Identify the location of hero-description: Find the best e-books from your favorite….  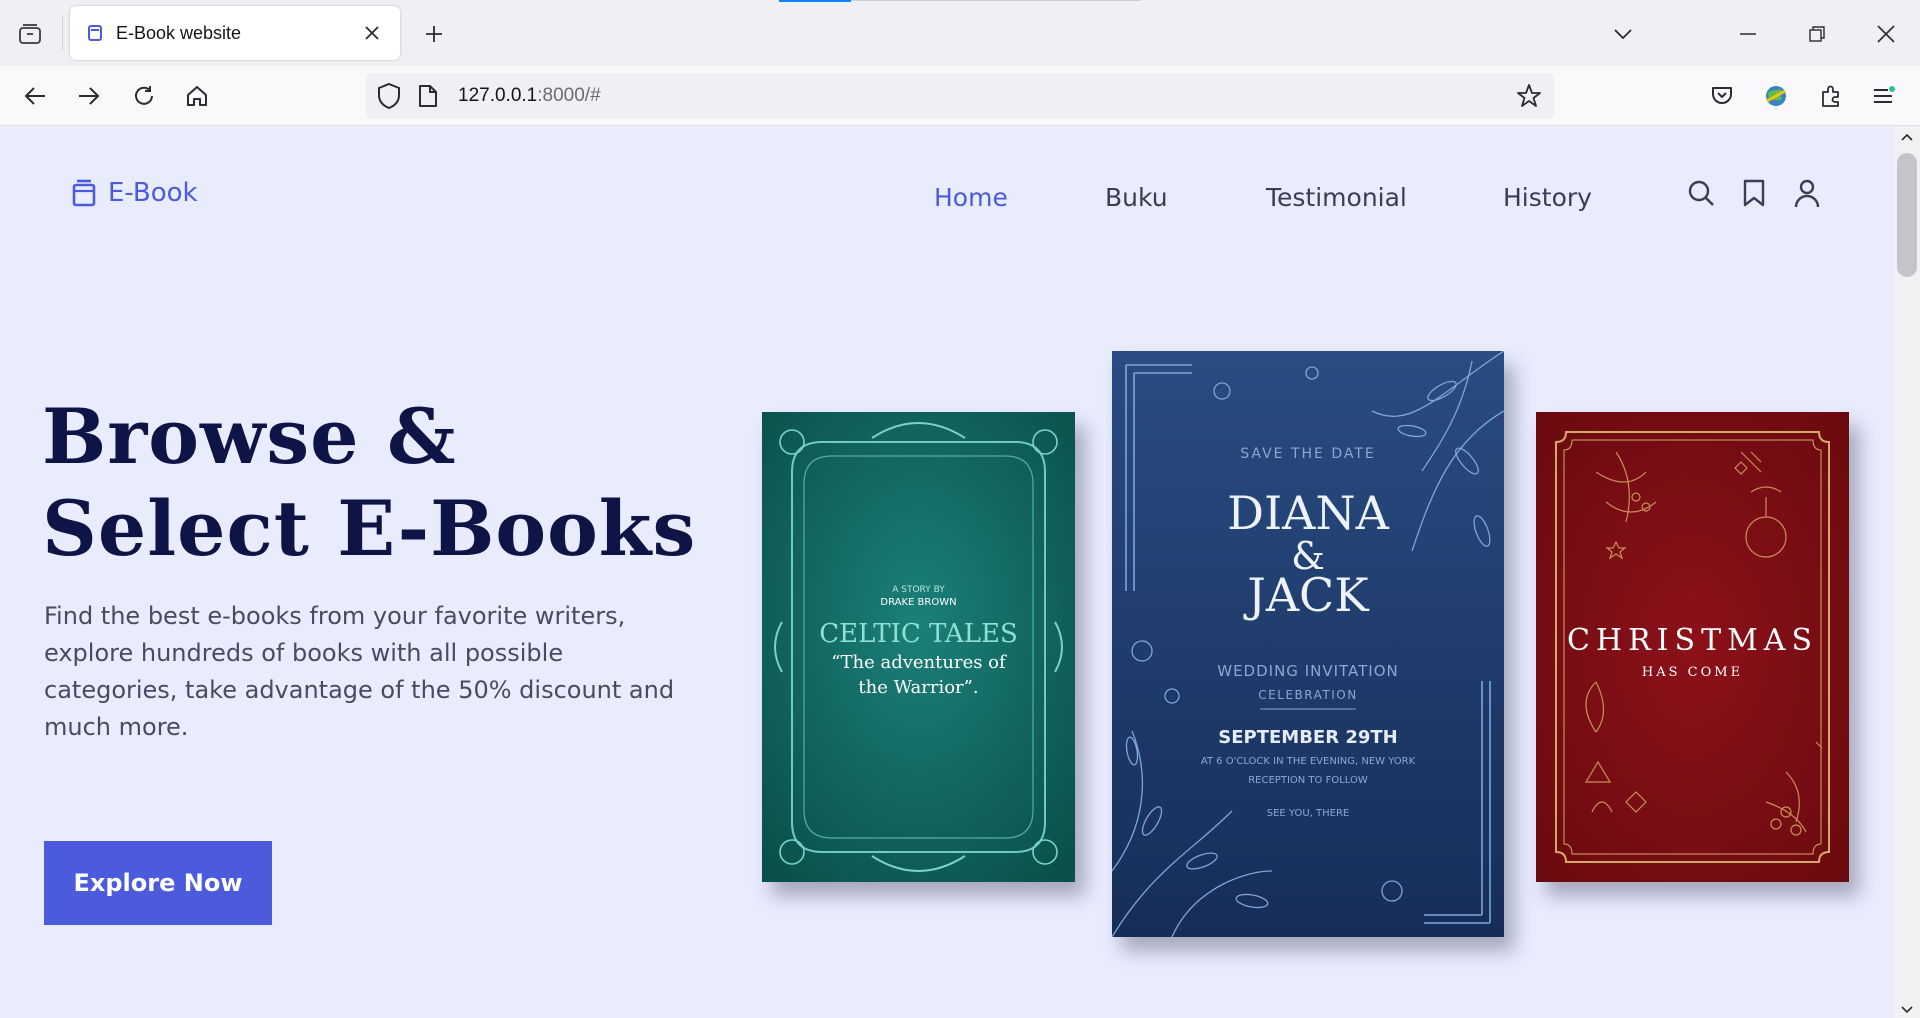
(359, 671).